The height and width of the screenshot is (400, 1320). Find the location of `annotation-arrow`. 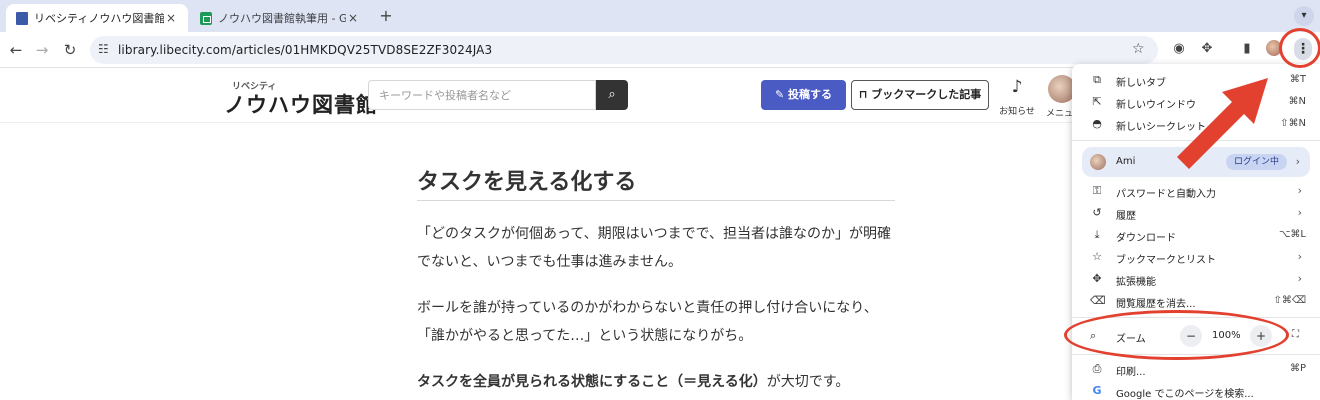

annotation-arrow is located at coordinates (1222, 123).